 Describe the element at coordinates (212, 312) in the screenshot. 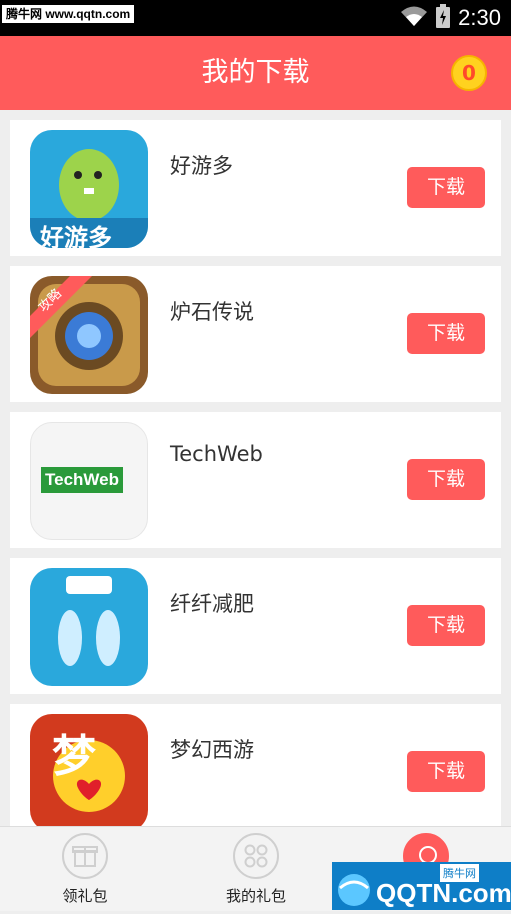

I see `app-name: 炉石传说` at that location.